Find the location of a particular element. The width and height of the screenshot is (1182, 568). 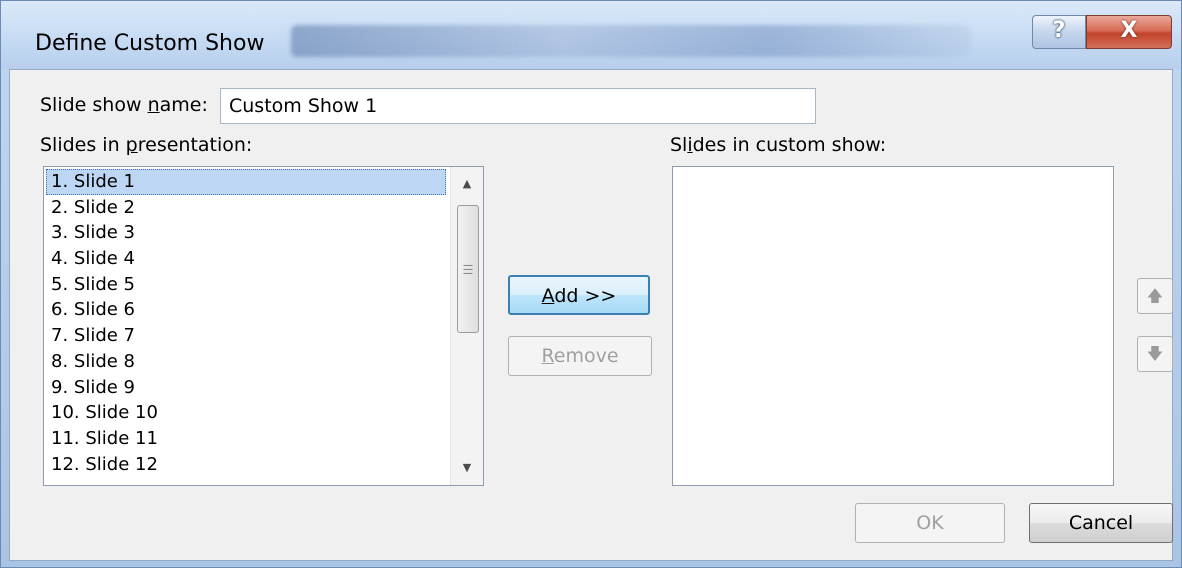

arrow-up-icon: 🡅 is located at coordinates (1155, 295).